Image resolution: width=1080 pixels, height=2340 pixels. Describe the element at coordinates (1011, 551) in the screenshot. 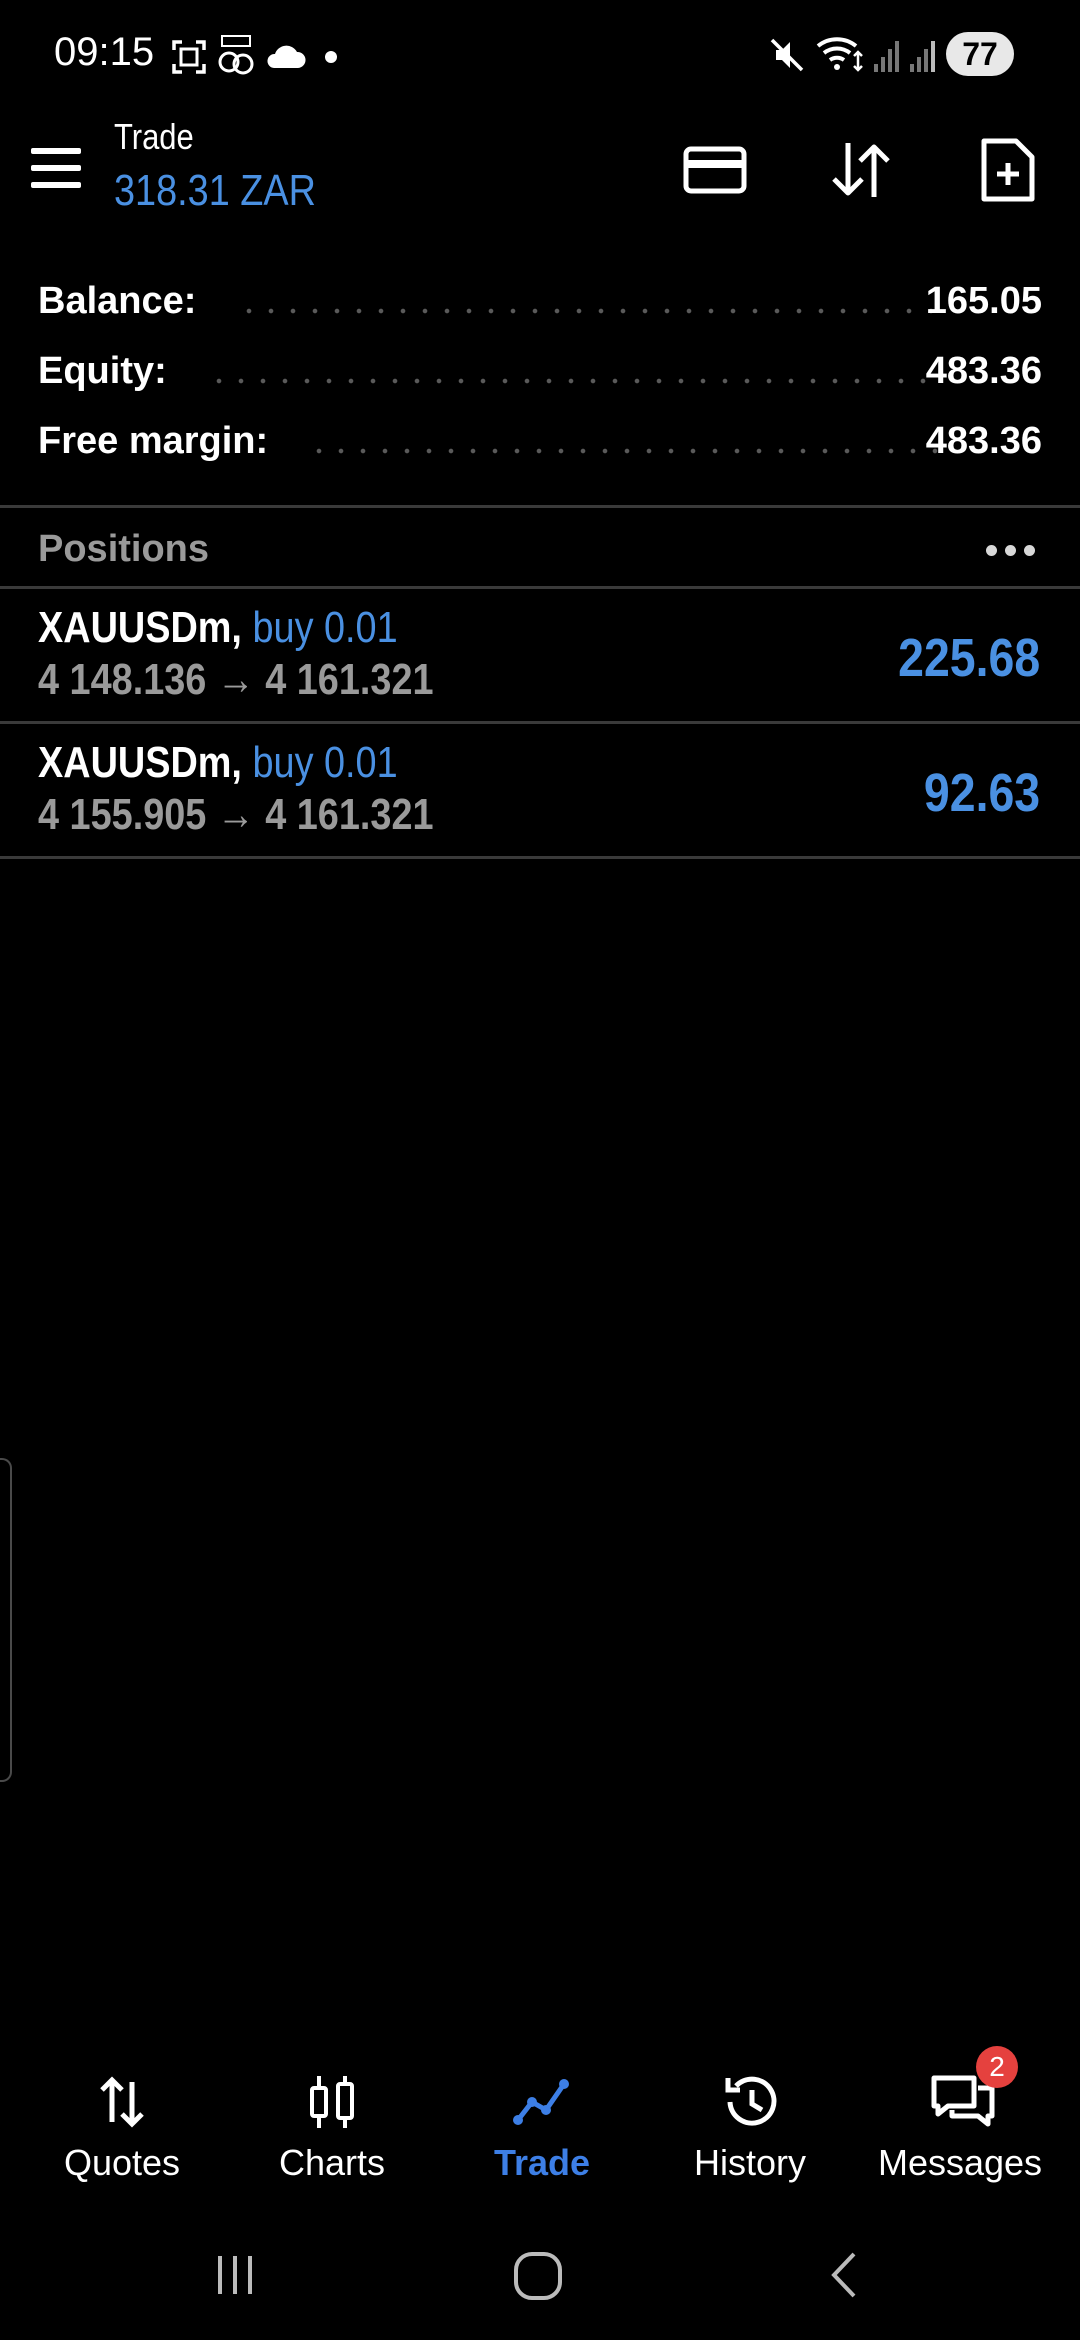

I see `more-options-icon` at that location.